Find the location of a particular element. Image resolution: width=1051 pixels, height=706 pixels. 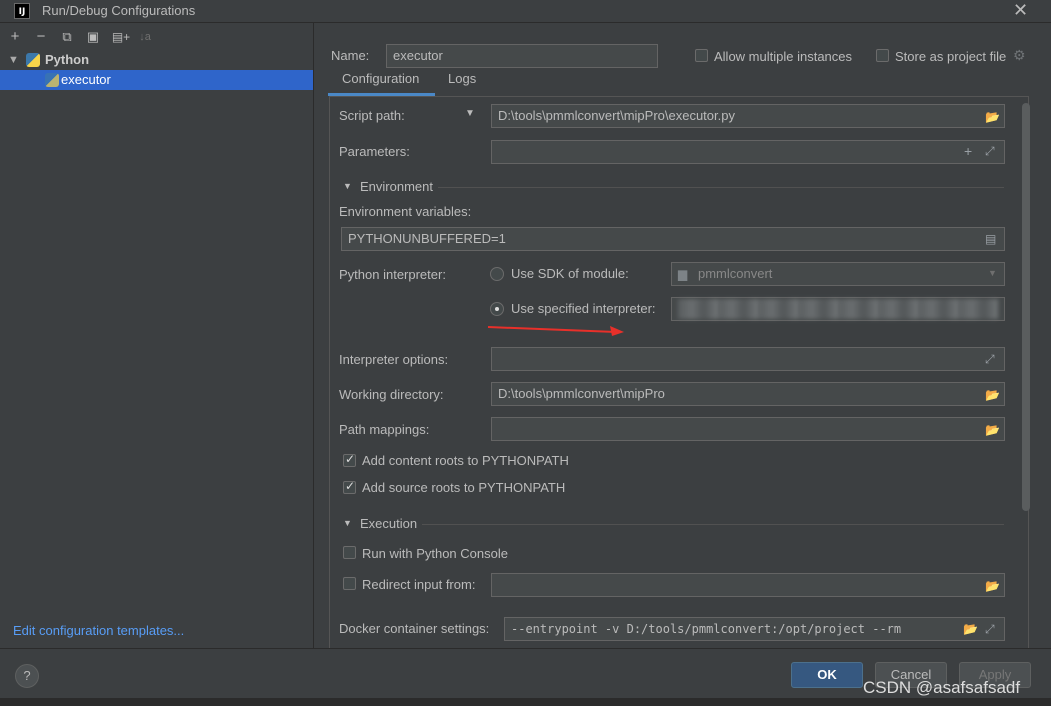

sidebar-toolbar: + − ⧉ ▣ ▤+ ↓a is located at coordinates (156, 38).